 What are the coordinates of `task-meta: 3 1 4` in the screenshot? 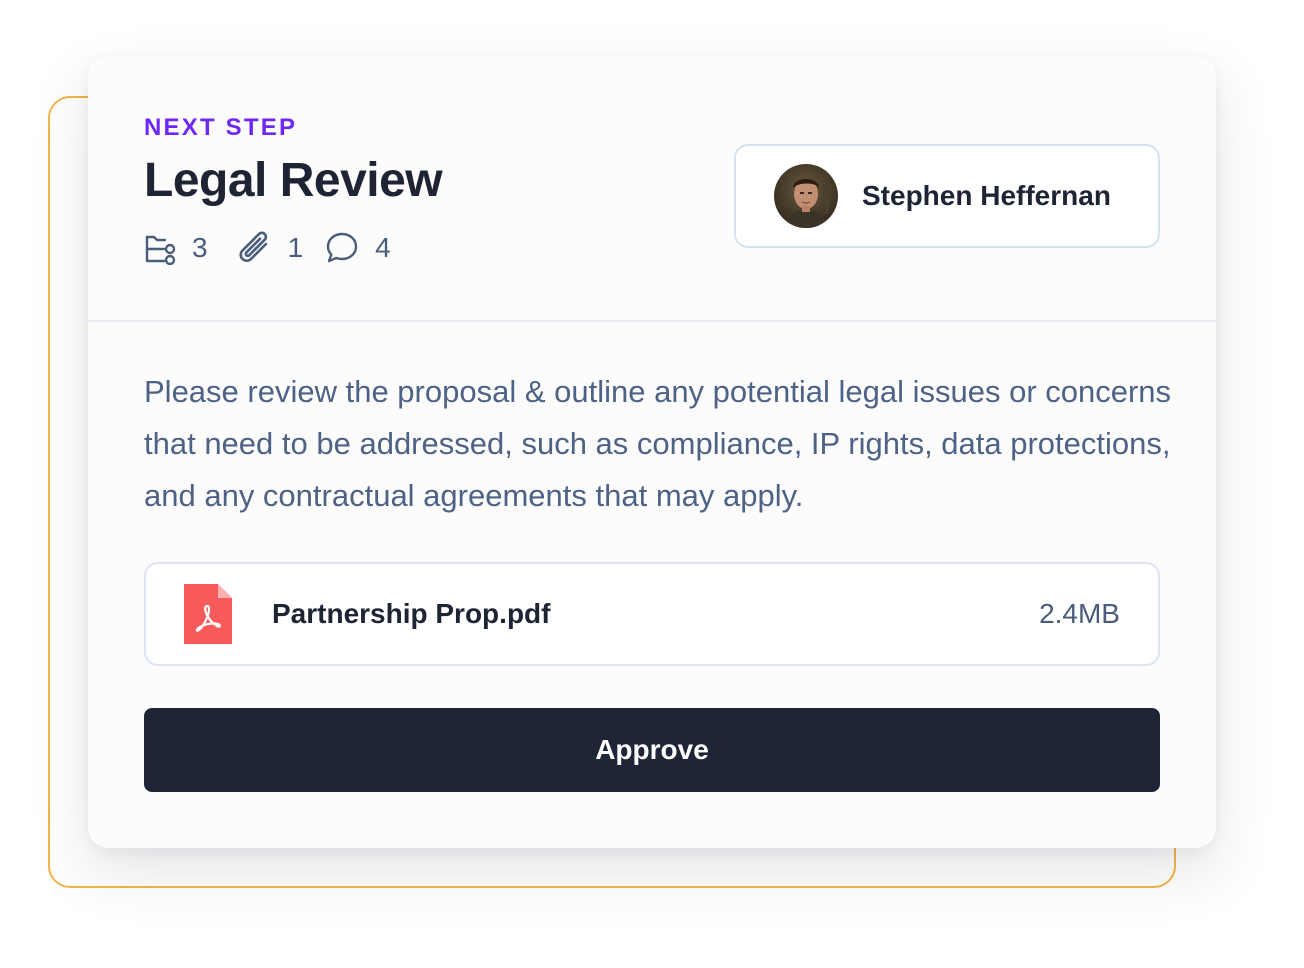 It's located at (267, 248).